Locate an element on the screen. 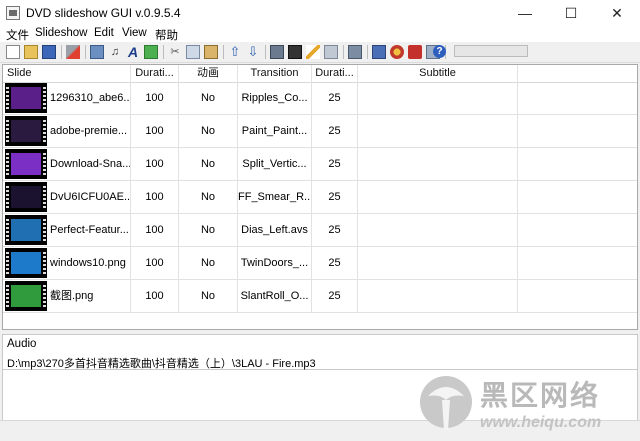 The image size is (640, 441). col-filler is located at coordinates (577, 73).